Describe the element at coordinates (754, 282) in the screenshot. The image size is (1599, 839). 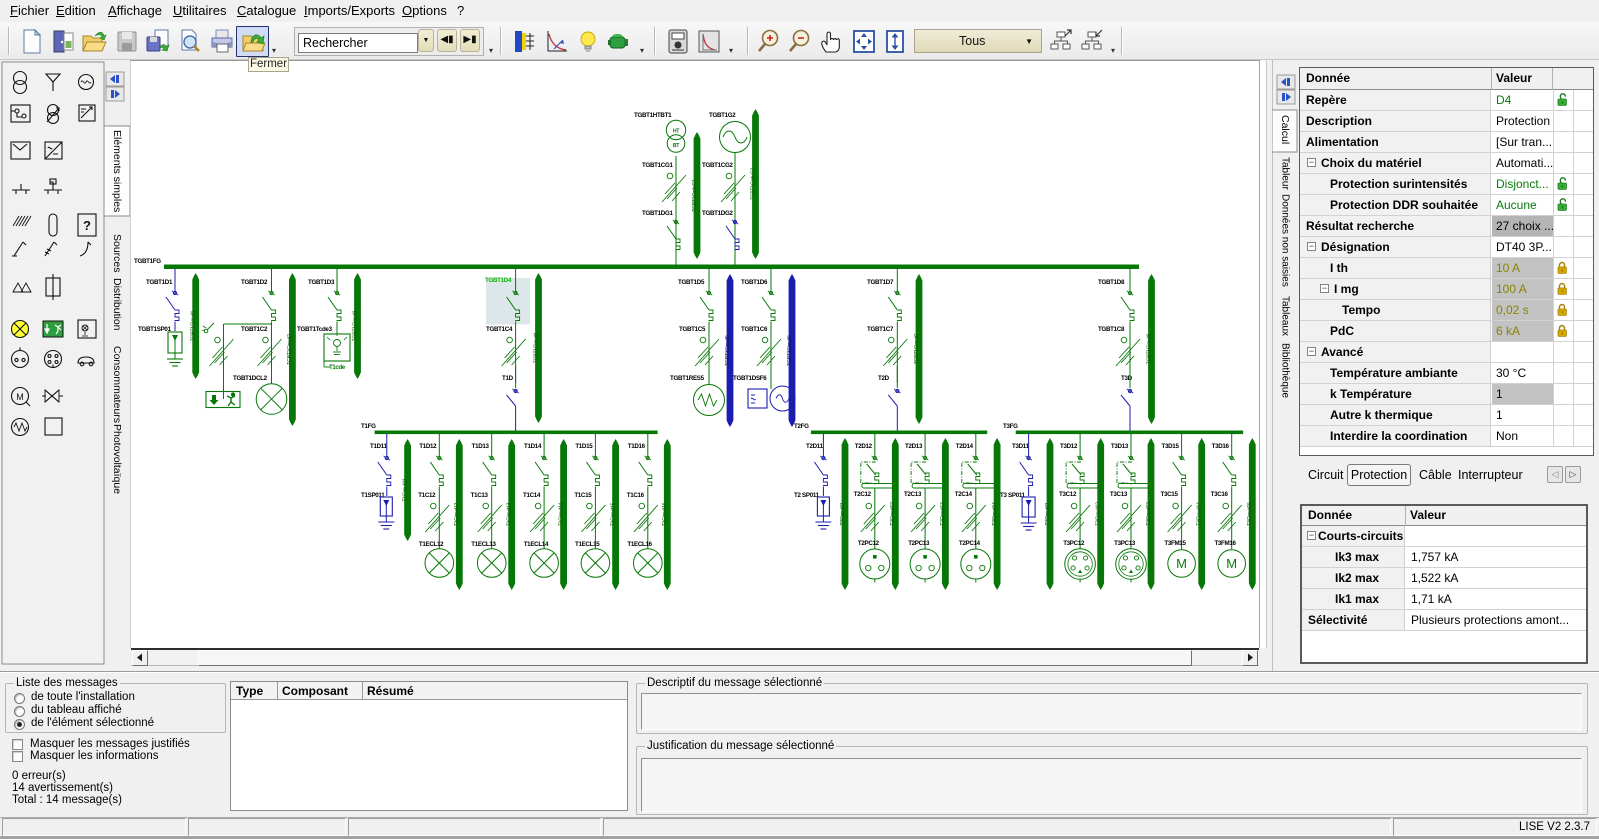
I see `svg-text: TGBT1D6` at that location.